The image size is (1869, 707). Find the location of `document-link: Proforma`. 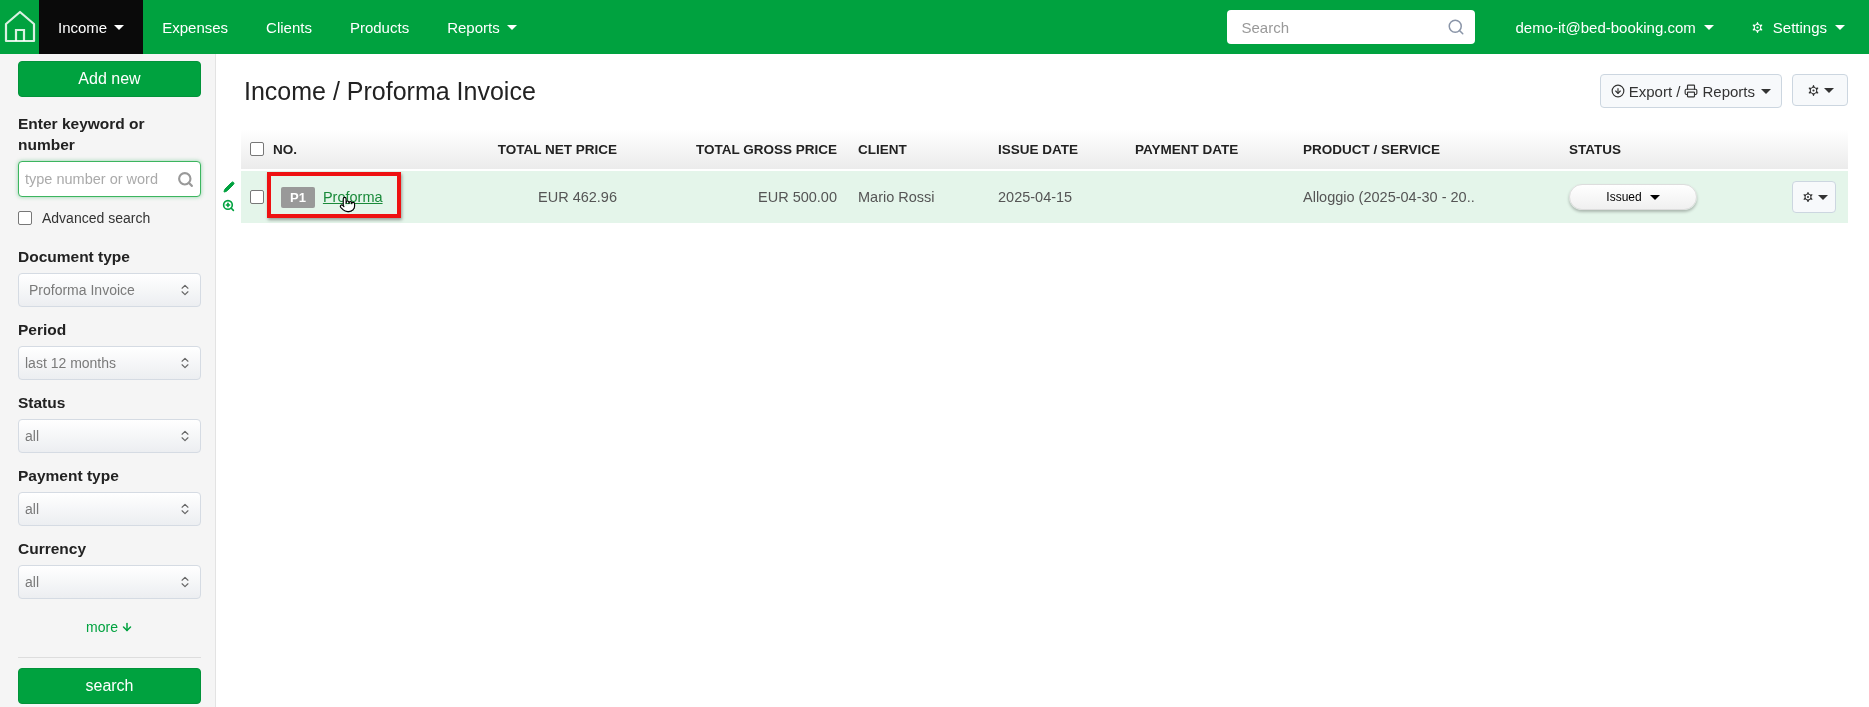

document-link: Proforma is located at coordinates (352, 197).